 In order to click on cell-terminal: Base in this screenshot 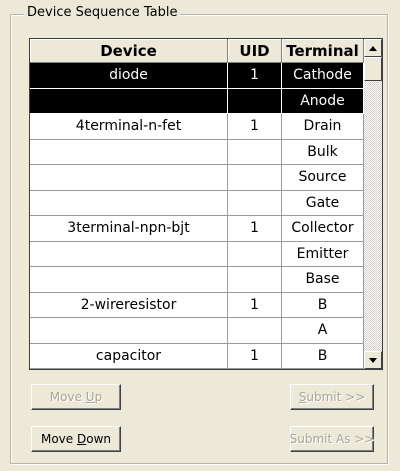, I will do `click(323, 280)`.